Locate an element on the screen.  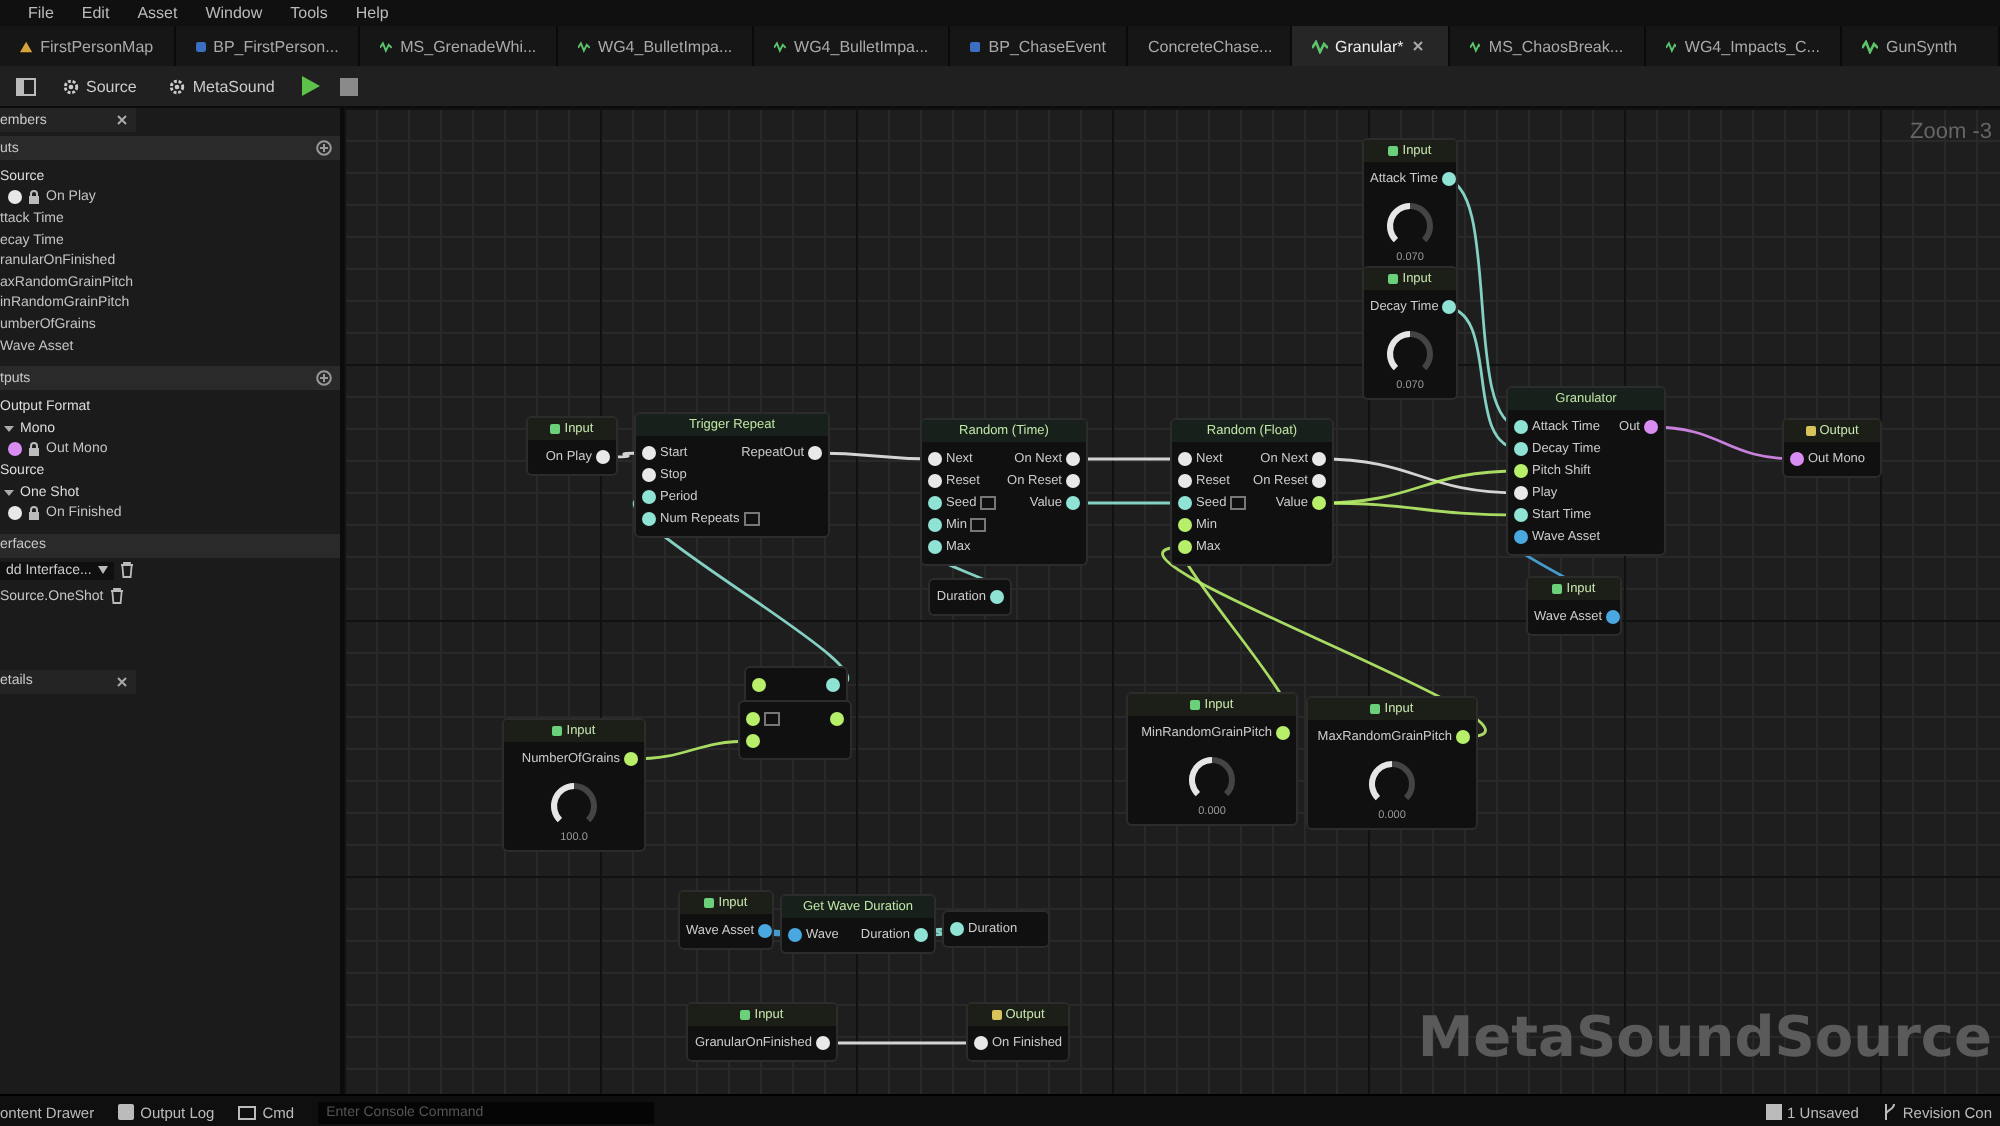
menu-item: Edit is located at coordinates (95, 13).